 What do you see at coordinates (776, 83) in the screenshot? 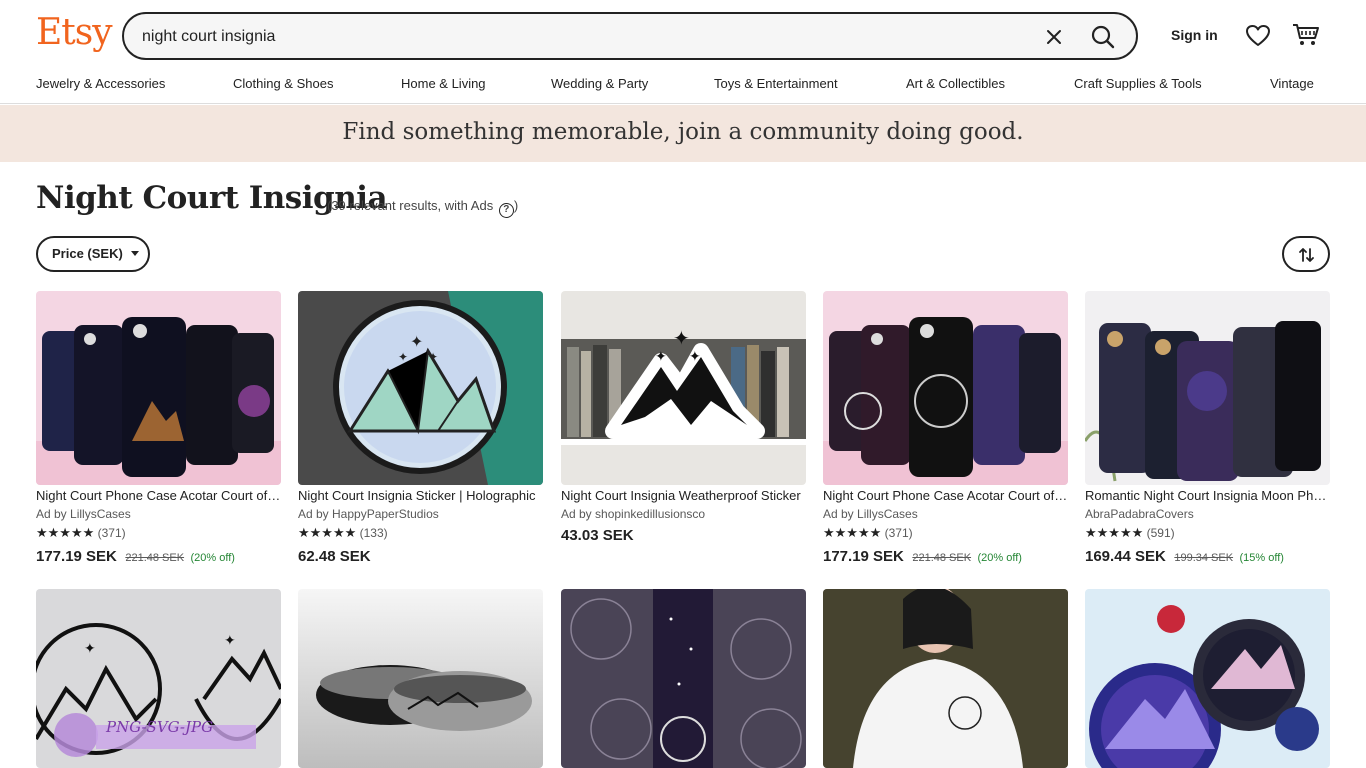
I see `nav-toys-entertainment: Toys & Entertainment` at bounding box center [776, 83].